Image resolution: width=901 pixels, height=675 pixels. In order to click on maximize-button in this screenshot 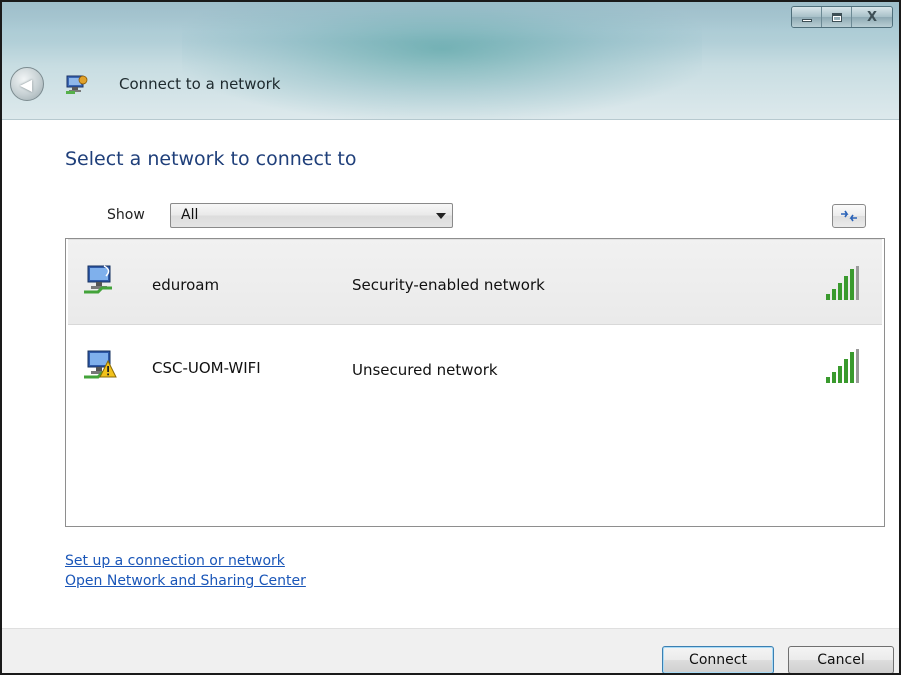, I will do `click(837, 17)`.